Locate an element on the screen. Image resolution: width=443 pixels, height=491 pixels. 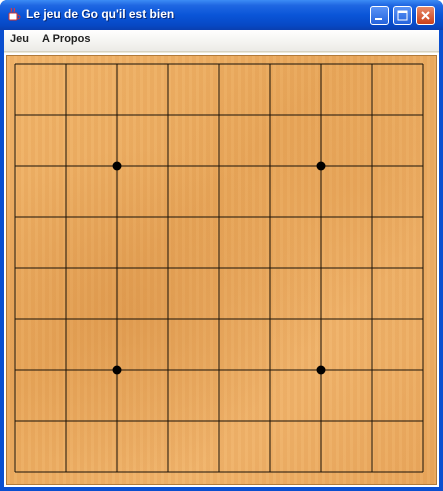
window-title: Le jeu de Go qu'il est bien is located at coordinates (100, 14).